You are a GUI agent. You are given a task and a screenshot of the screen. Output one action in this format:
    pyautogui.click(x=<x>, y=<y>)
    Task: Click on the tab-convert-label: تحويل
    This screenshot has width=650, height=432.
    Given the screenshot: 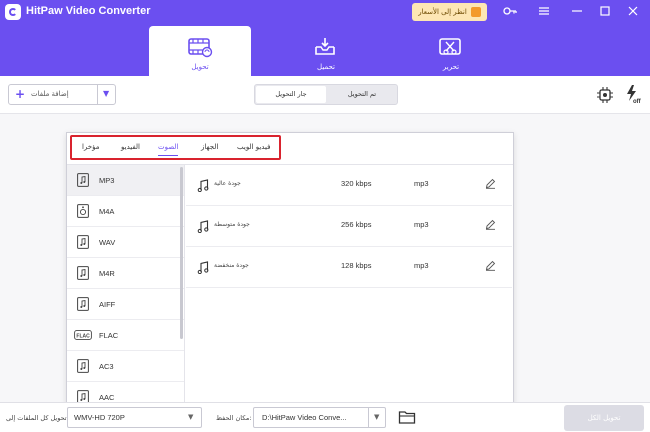 What is the action you would take?
    pyautogui.click(x=200, y=67)
    